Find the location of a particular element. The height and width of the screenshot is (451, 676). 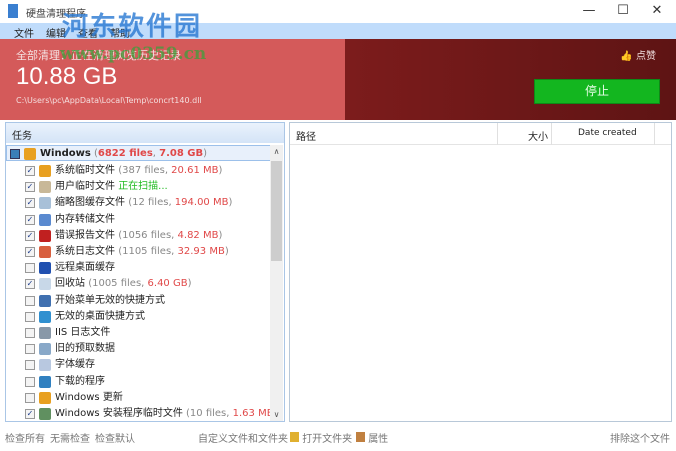

task-item: Windows 更新 is located at coordinates (139, 398).